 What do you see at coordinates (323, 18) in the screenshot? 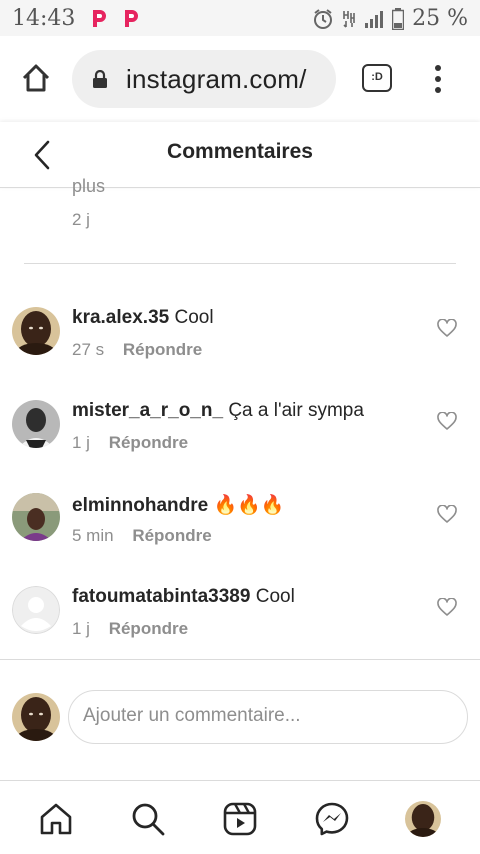
I see `alarm-icon` at bounding box center [323, 18].